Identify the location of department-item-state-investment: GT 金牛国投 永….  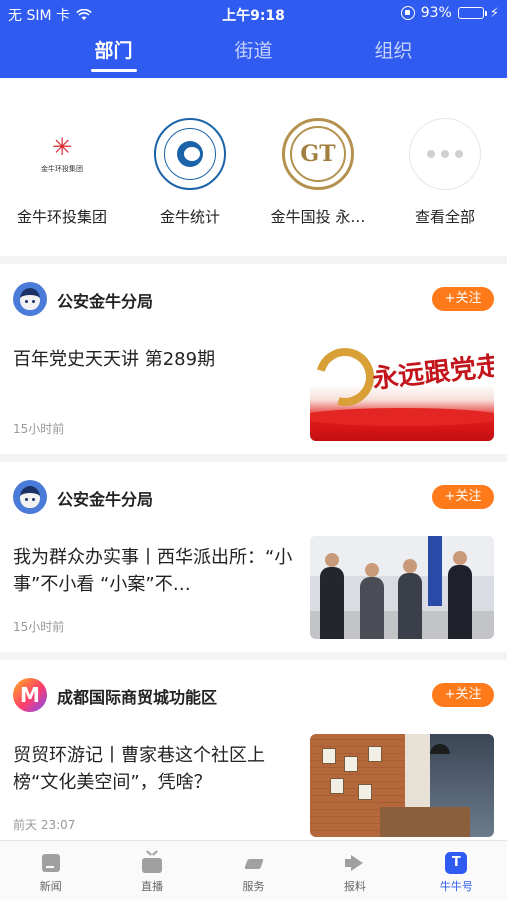
(318, 172).